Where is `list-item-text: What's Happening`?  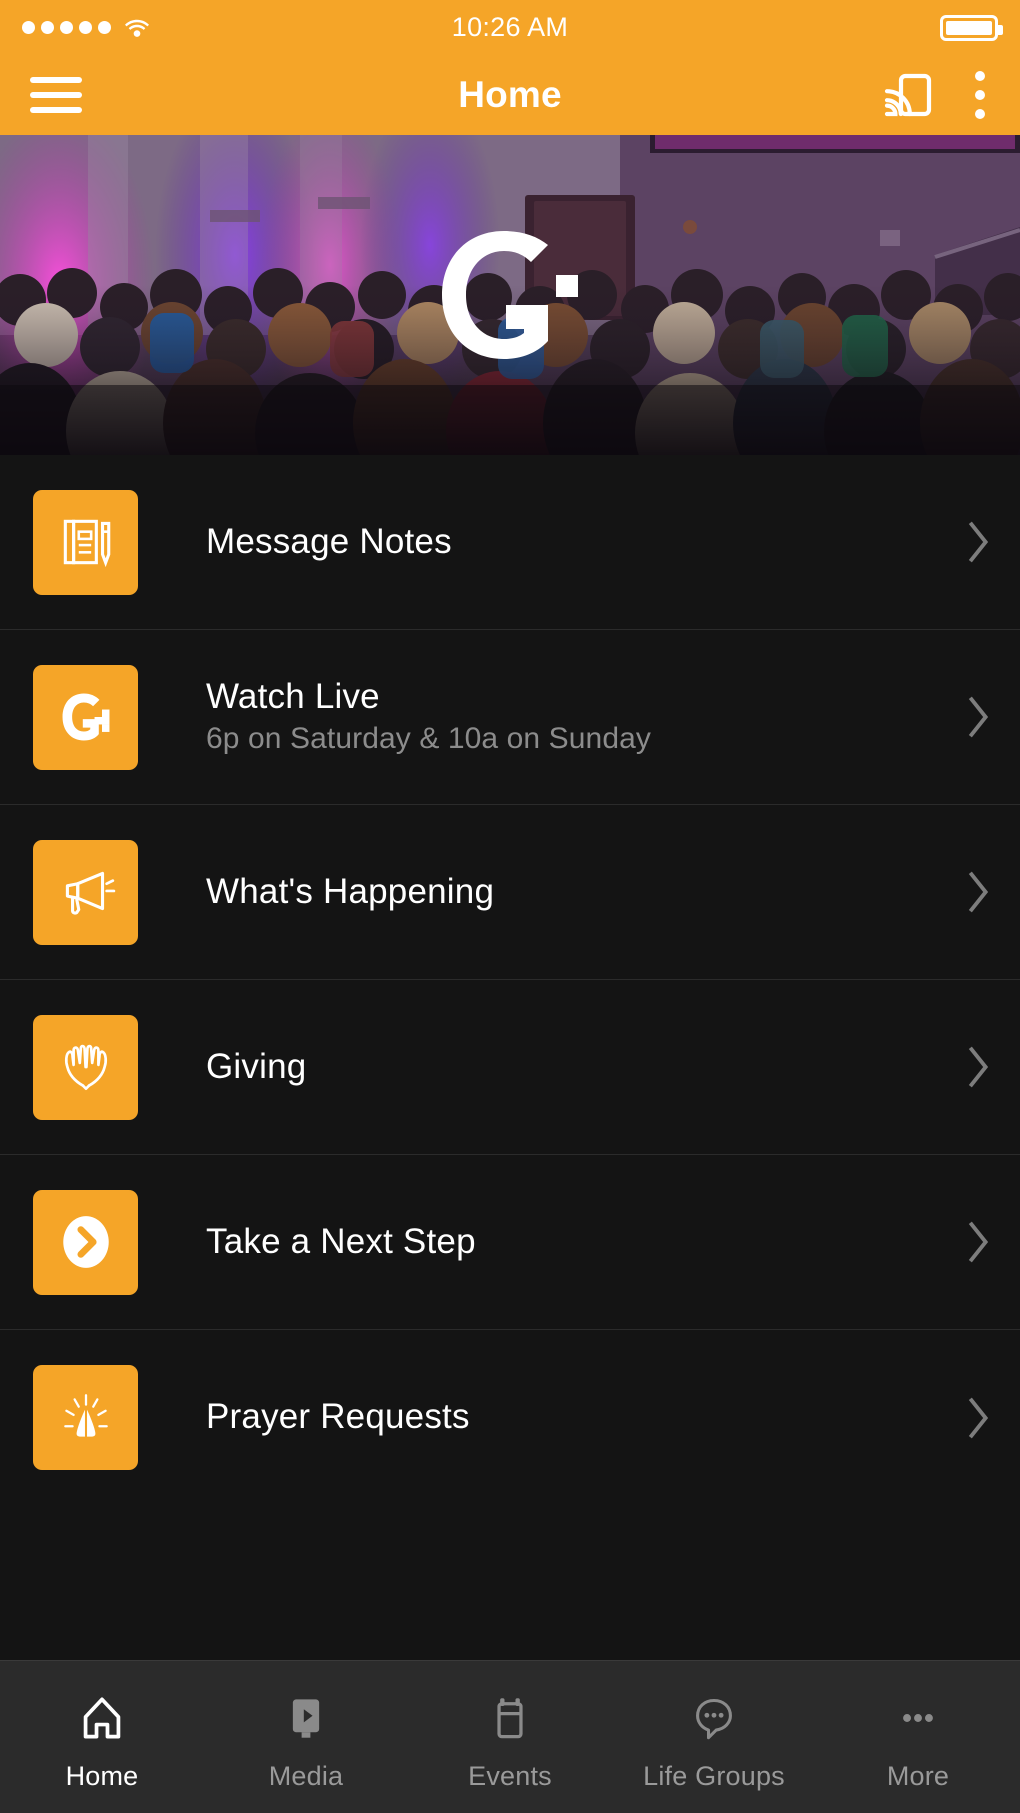 list-item-text: What's Happening is located at coordinates (350, 892).